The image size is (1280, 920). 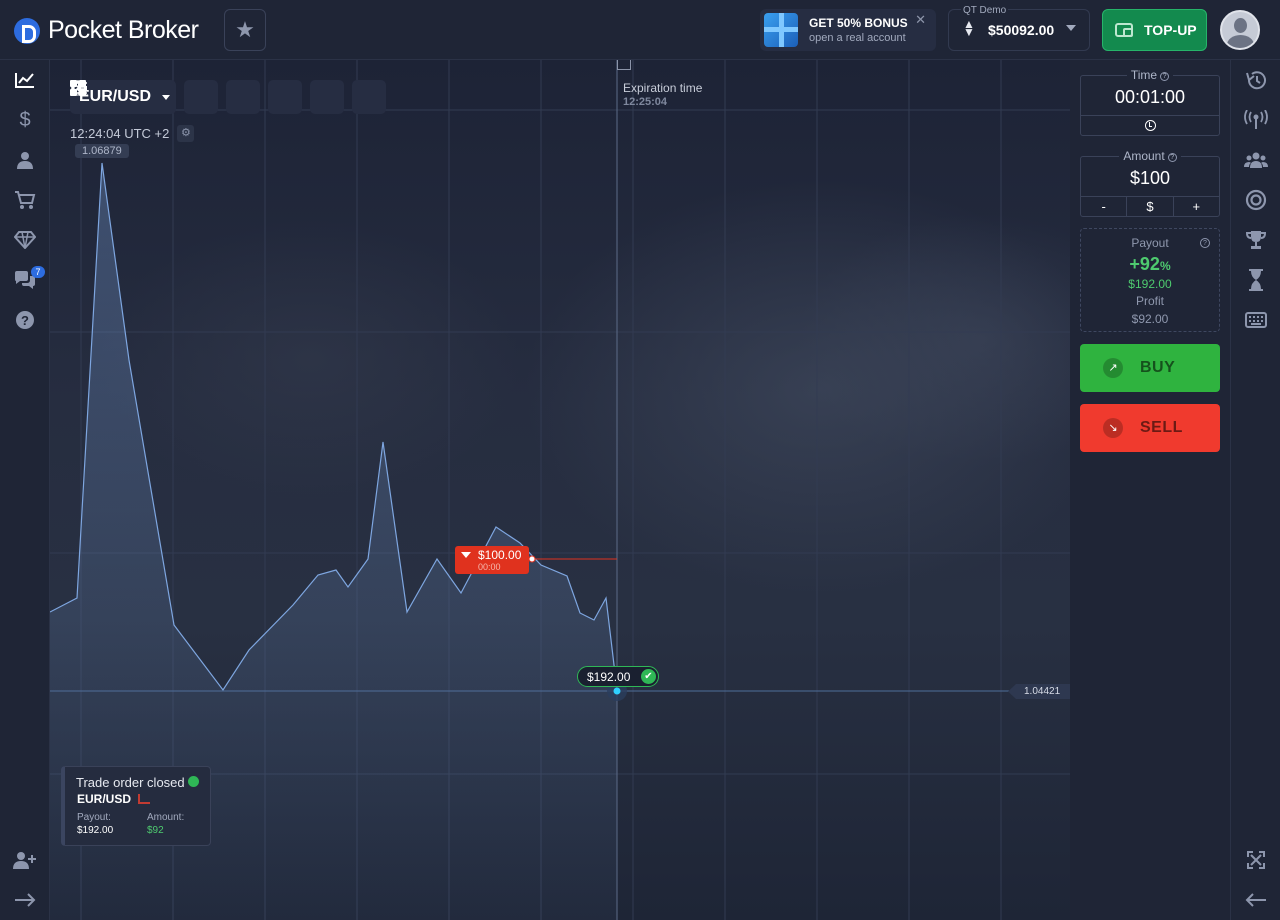 I want to click on amount-value: $100, so click(x=1150, y=178).